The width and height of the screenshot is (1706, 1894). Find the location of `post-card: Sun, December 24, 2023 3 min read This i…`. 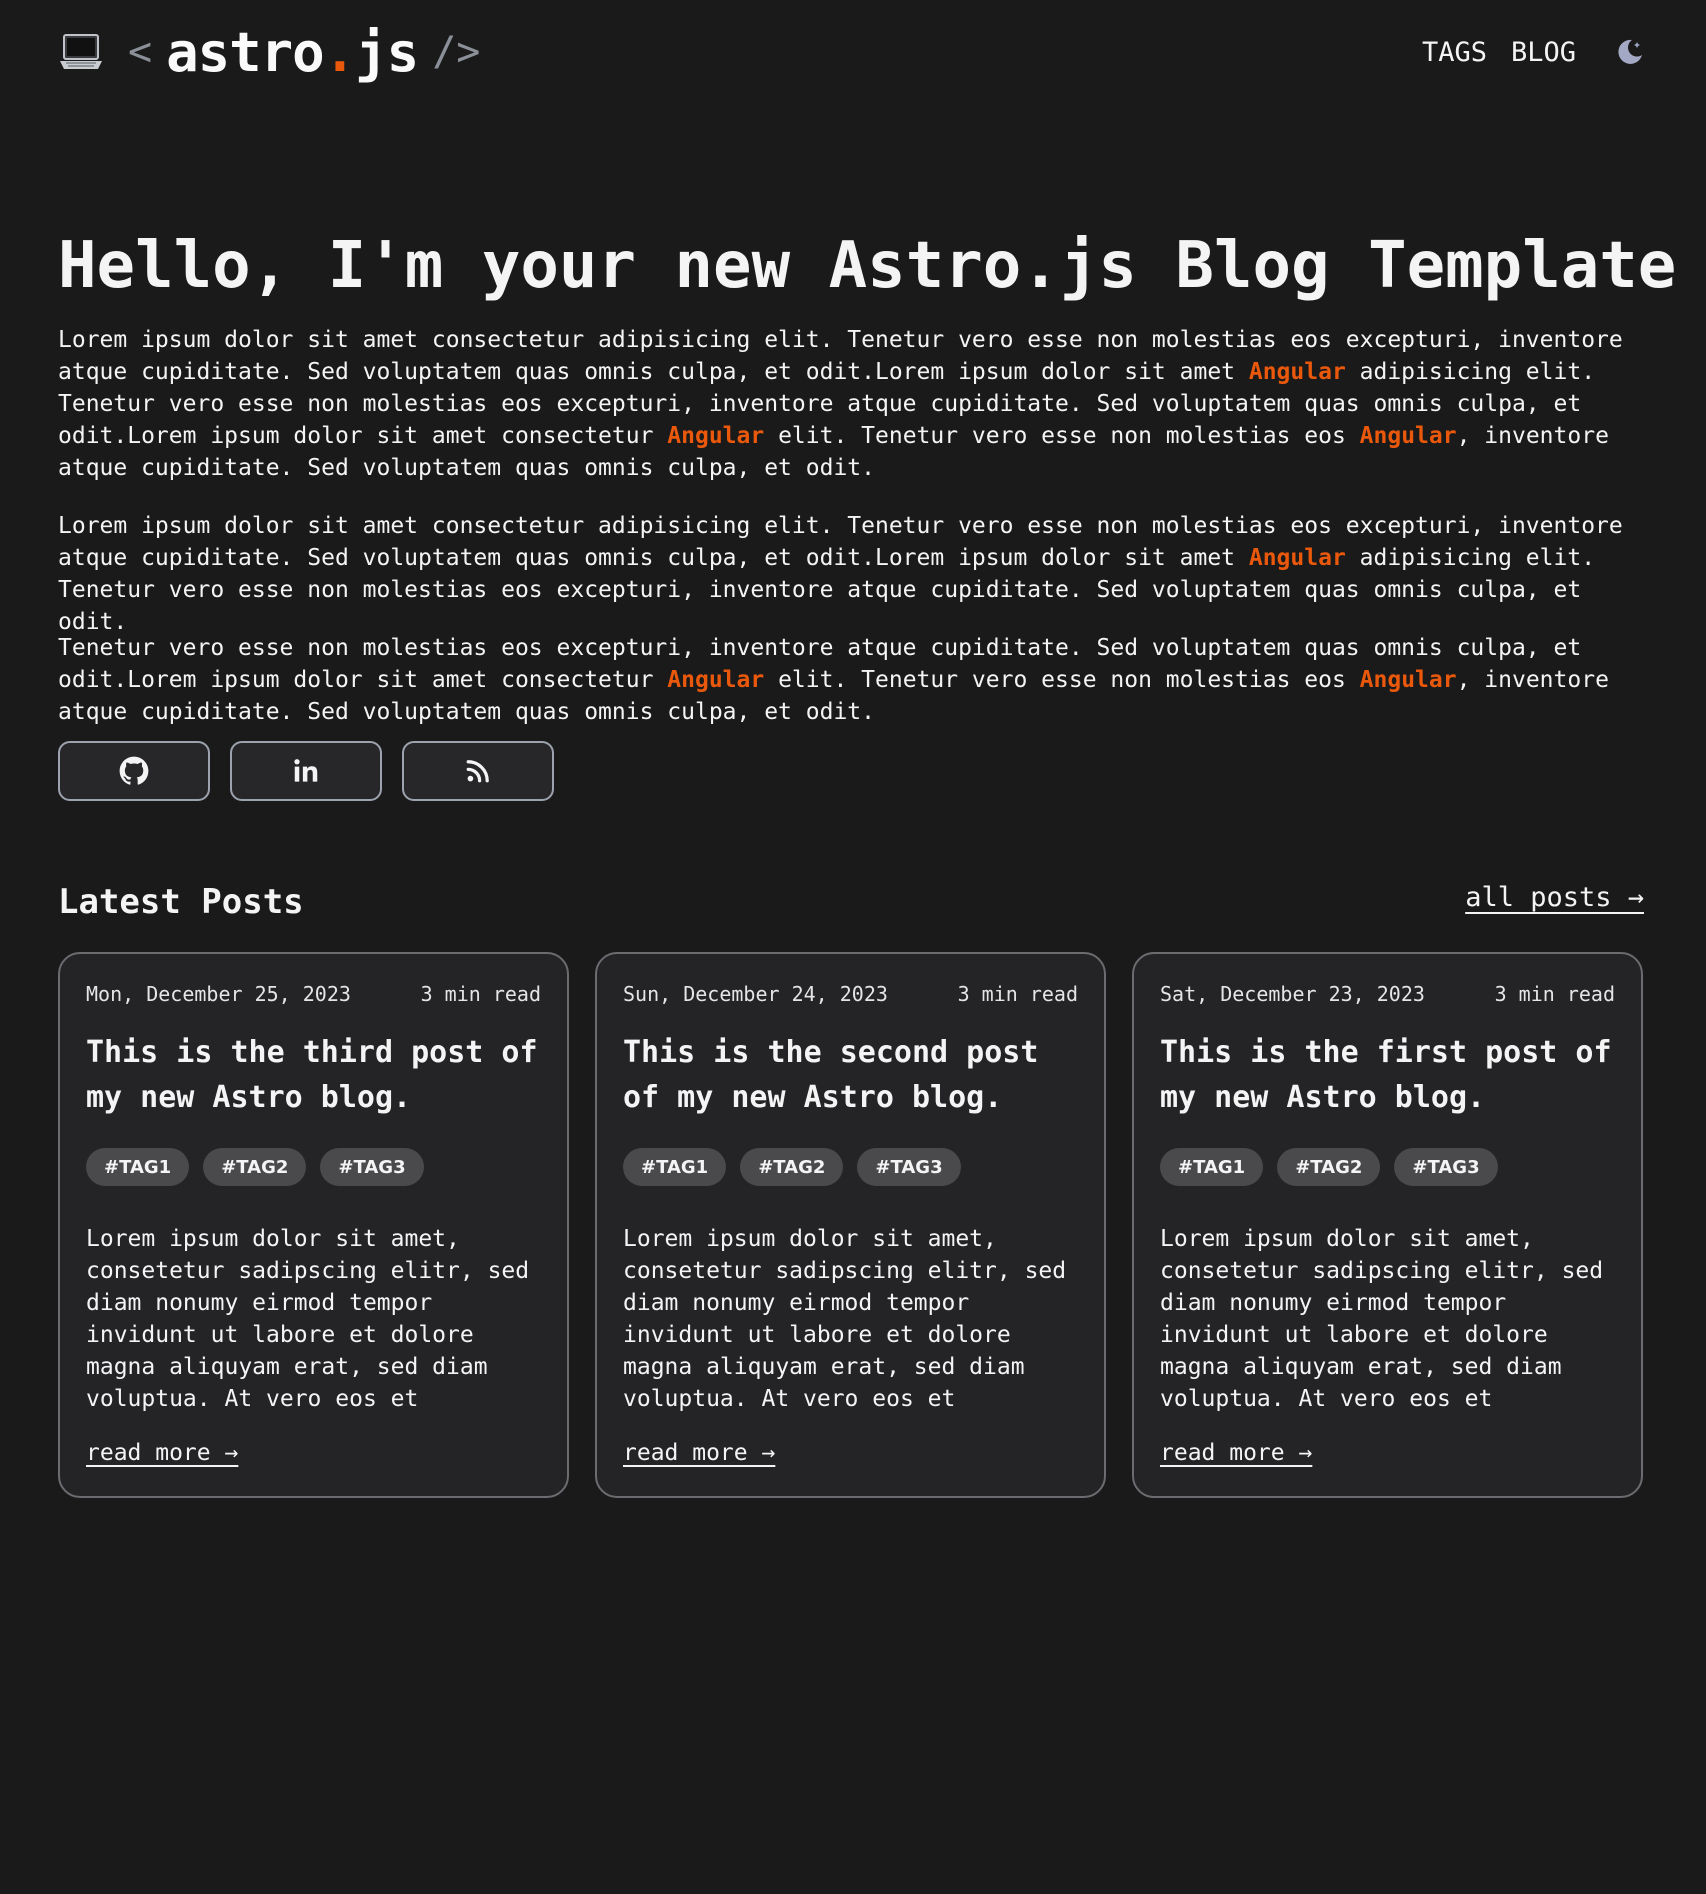

post-card: Sun, December 24, 2023 3 min read This i… is located at coordinates (850, 1225).